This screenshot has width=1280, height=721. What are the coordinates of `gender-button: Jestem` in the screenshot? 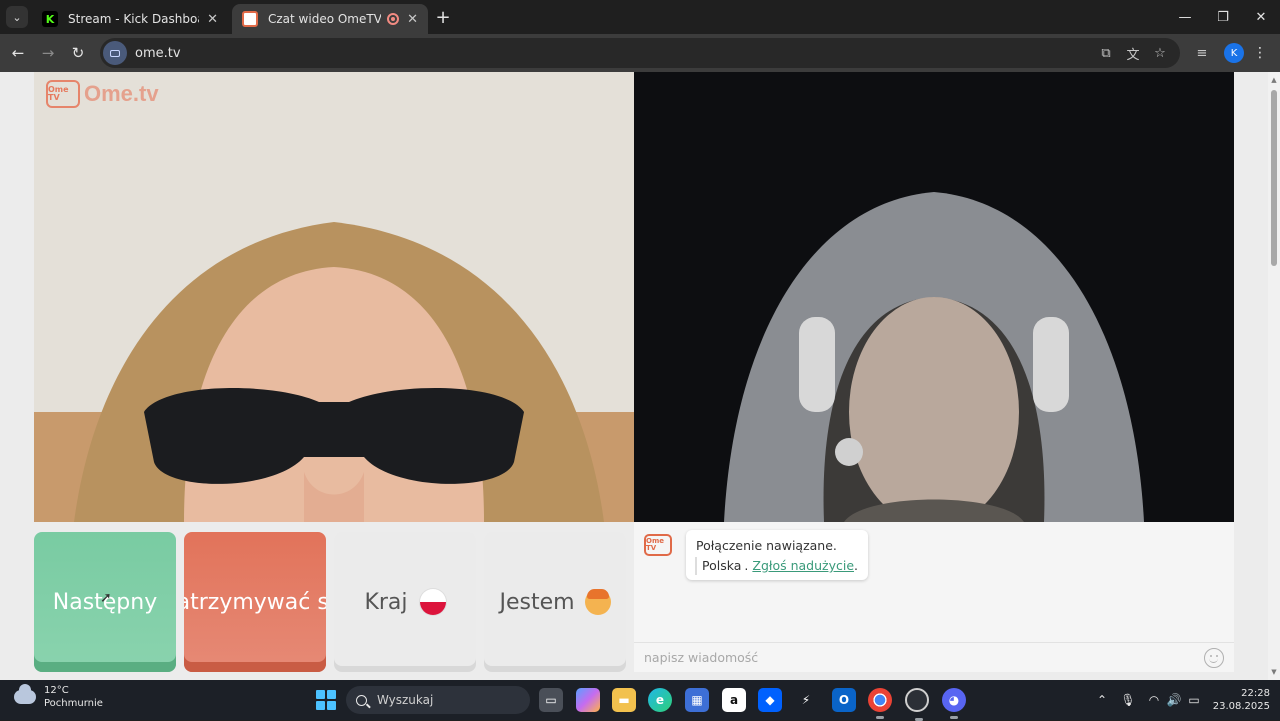 It's located at (555, 602).